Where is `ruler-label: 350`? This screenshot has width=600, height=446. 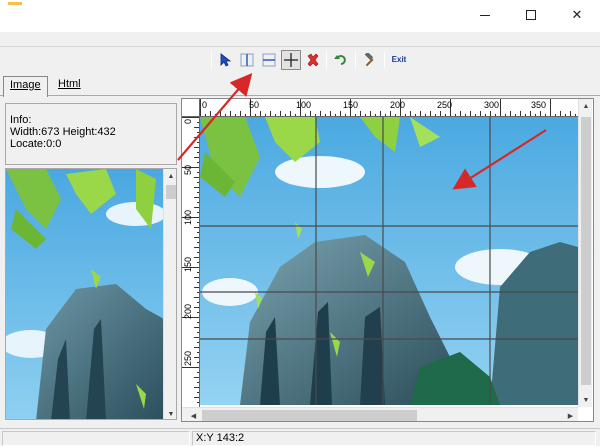 ruler-label: 350 is located at coordinates (539, 105).